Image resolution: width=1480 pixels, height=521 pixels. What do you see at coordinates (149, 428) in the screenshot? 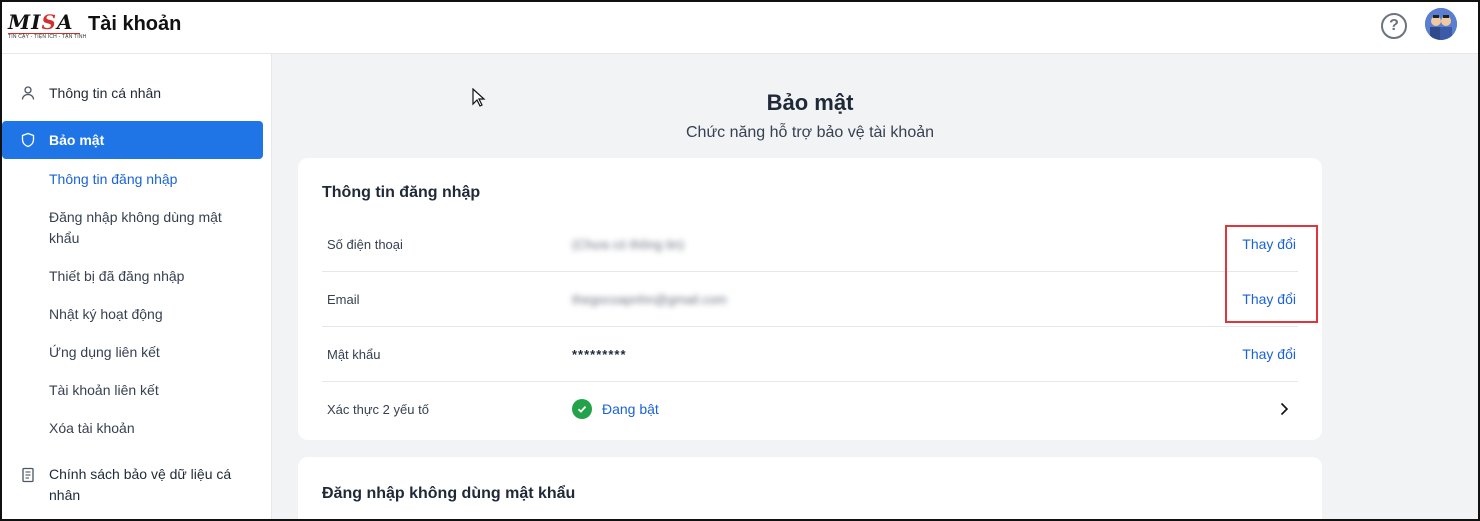
I see `sidebar-subitem-delete-account: Xóa tài khoản` at bounding box center [149, 428].